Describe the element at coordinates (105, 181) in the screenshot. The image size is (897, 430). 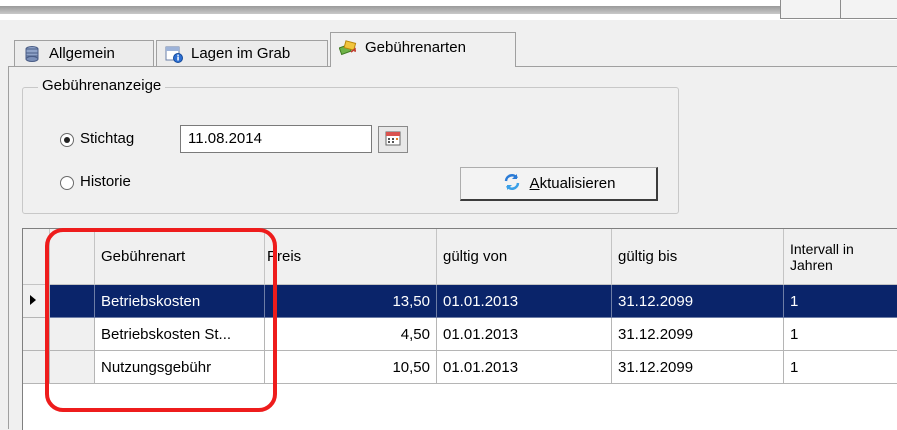
I see `historie-label: Historie` at that location.